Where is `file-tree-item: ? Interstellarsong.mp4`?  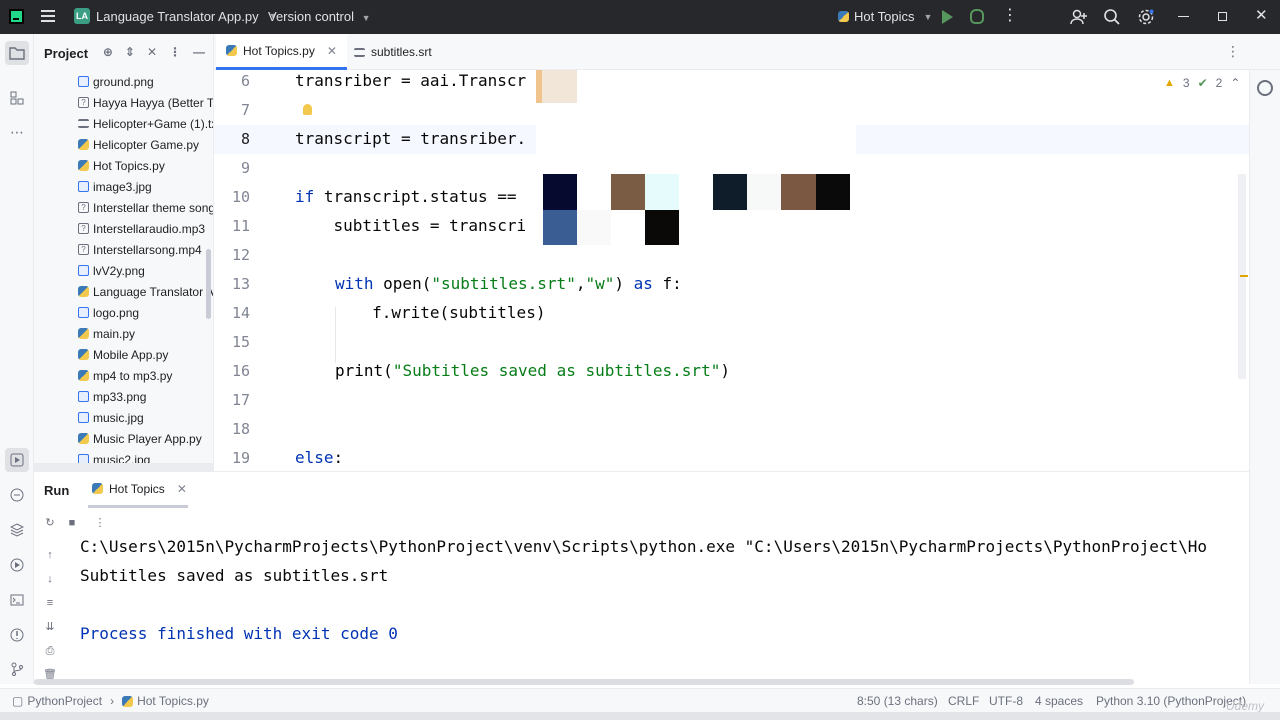
file-tree-item: ? Interstellarsong.mp4 is located at coordinates (140, 249).